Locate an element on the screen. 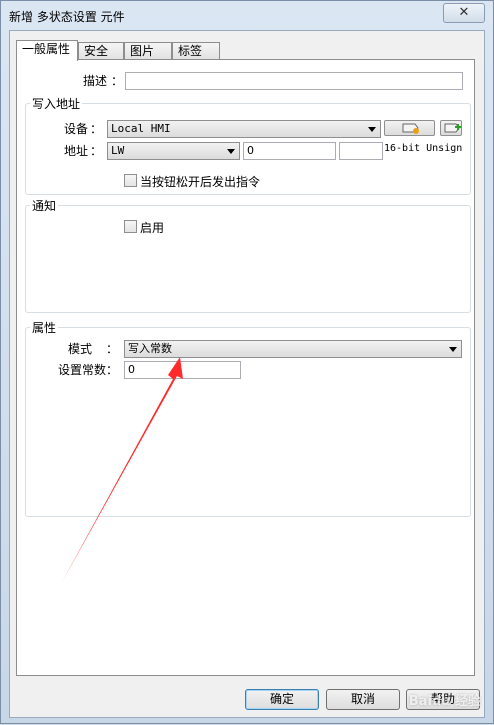 The width and height of the screenshot is (494, 725). address-index-input is located at coordinates (361, 151).